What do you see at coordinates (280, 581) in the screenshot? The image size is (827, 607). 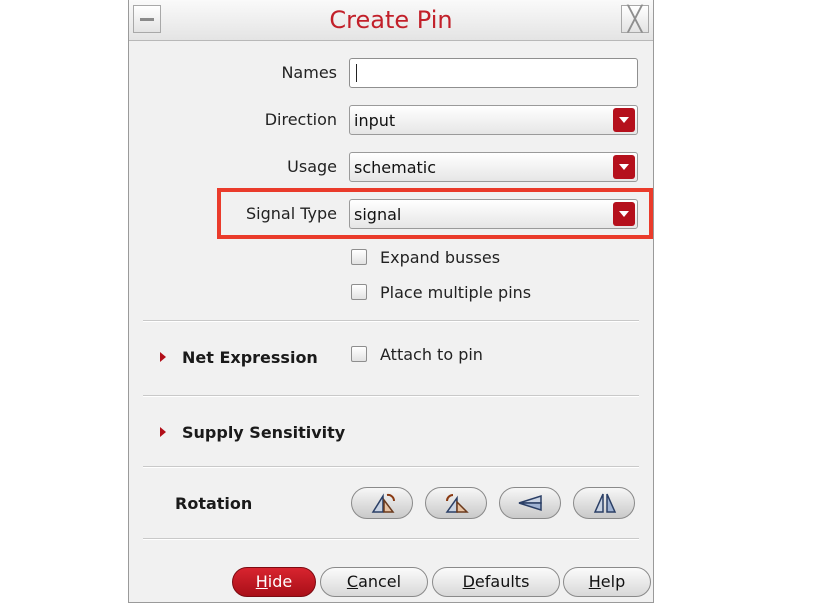 I see `hide-label-rest: ide` at bounding box center [280, 581].